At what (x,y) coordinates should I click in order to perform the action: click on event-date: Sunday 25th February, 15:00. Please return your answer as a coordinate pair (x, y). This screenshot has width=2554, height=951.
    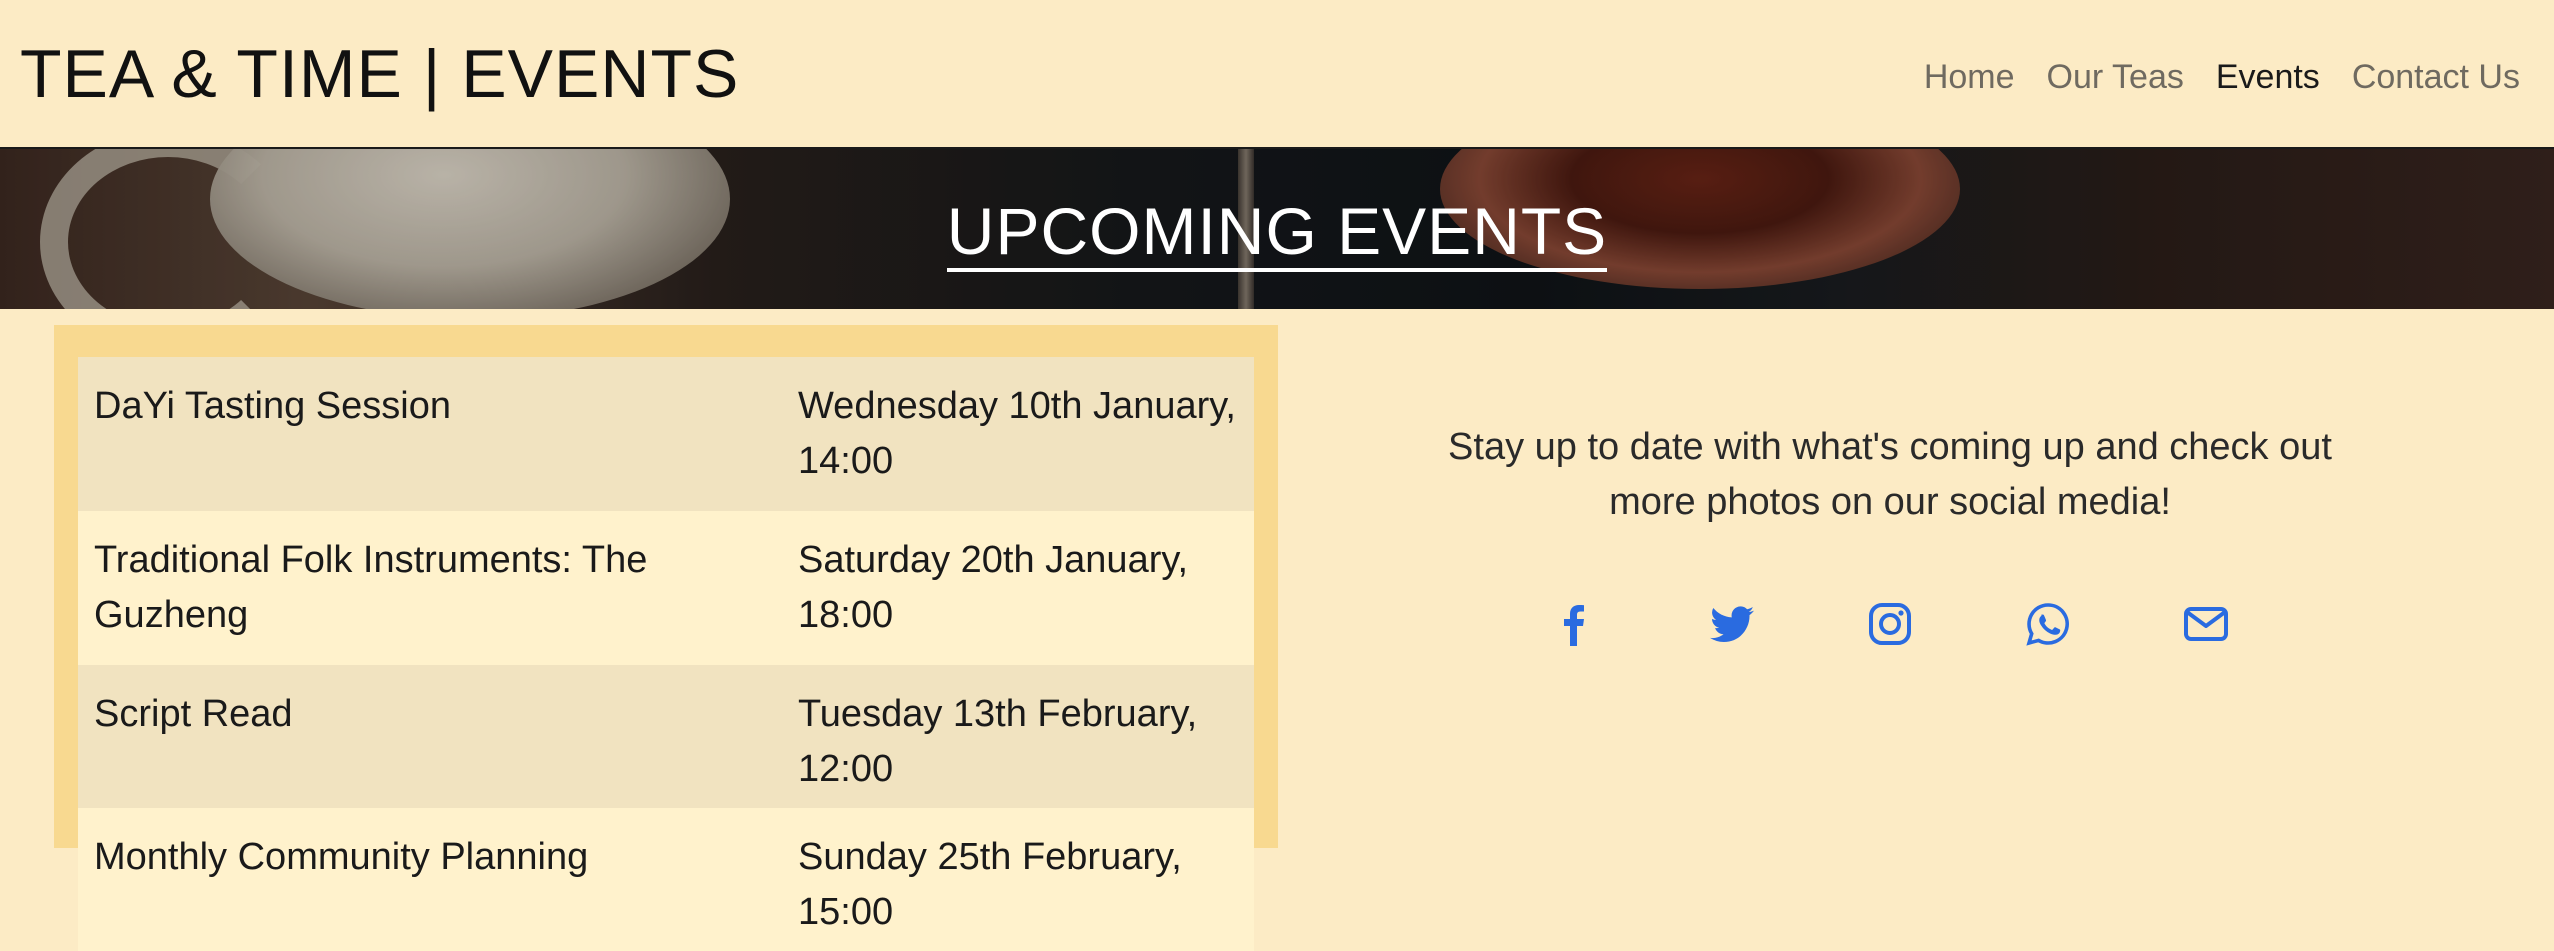
    Looking at the image, I should click on (1018, 879).